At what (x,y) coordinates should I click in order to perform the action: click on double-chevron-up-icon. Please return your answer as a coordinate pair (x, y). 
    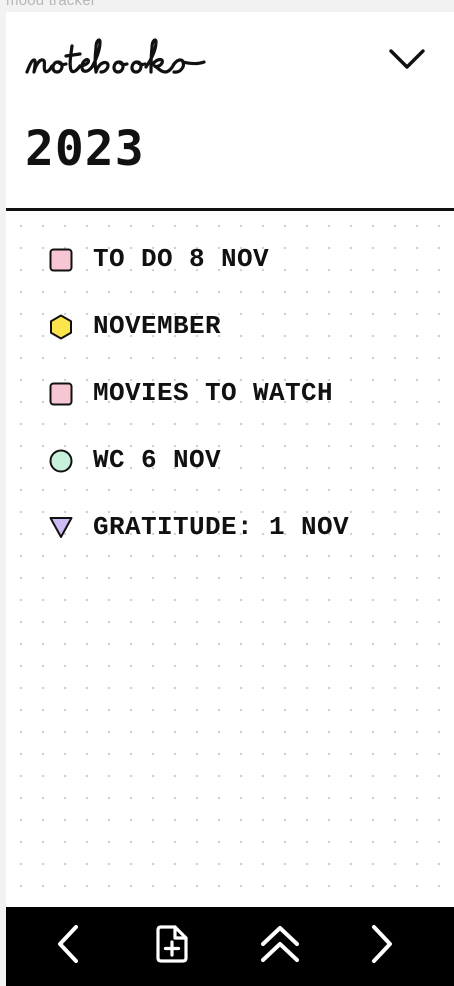
    Looking at the image, I should click on (280, 944).